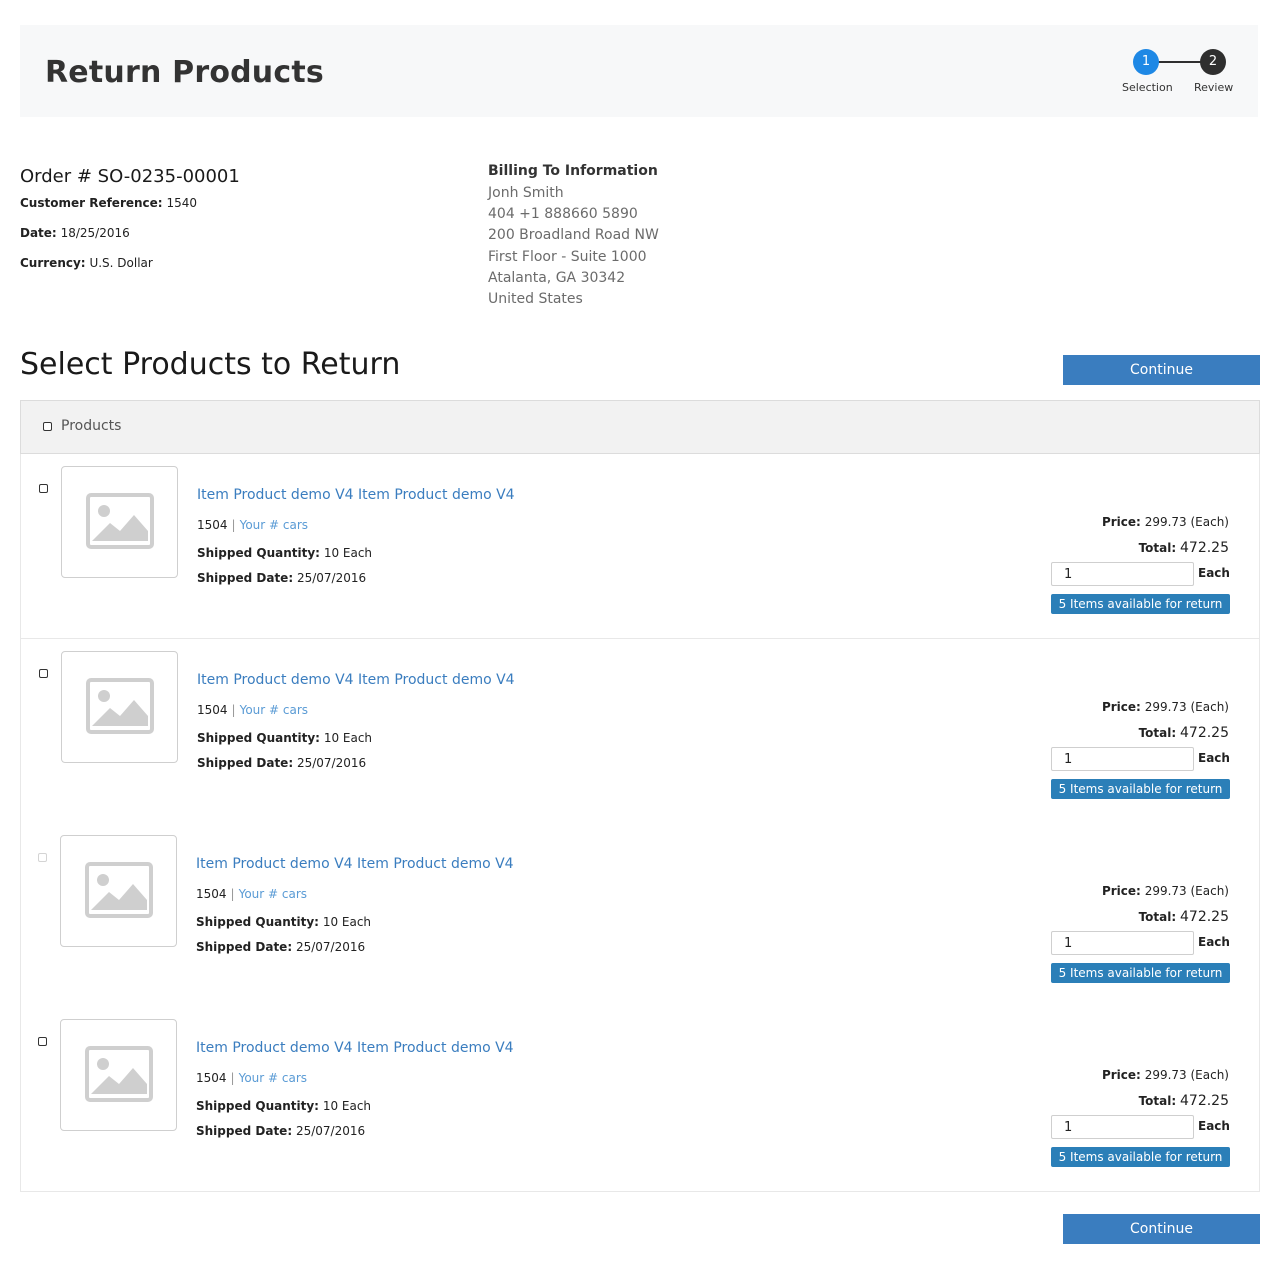  I want to click on order-currency: Currency: U.S. Dollar, so click(86, 263).